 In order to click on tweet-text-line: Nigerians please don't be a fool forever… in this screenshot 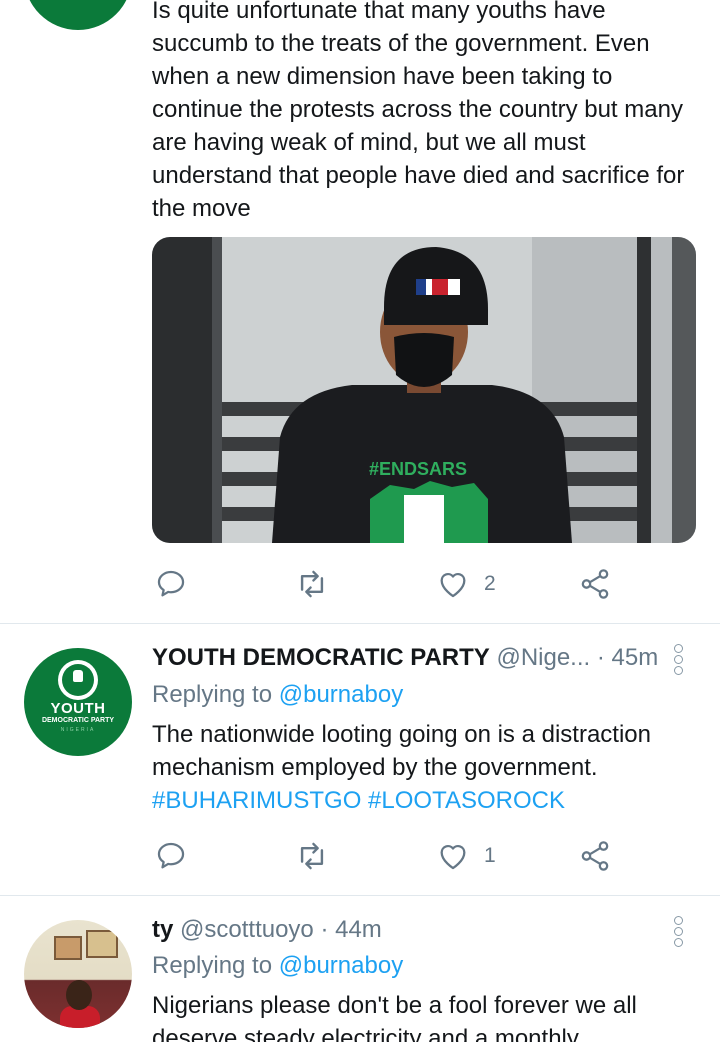, I will do `click(394, 1005)`.